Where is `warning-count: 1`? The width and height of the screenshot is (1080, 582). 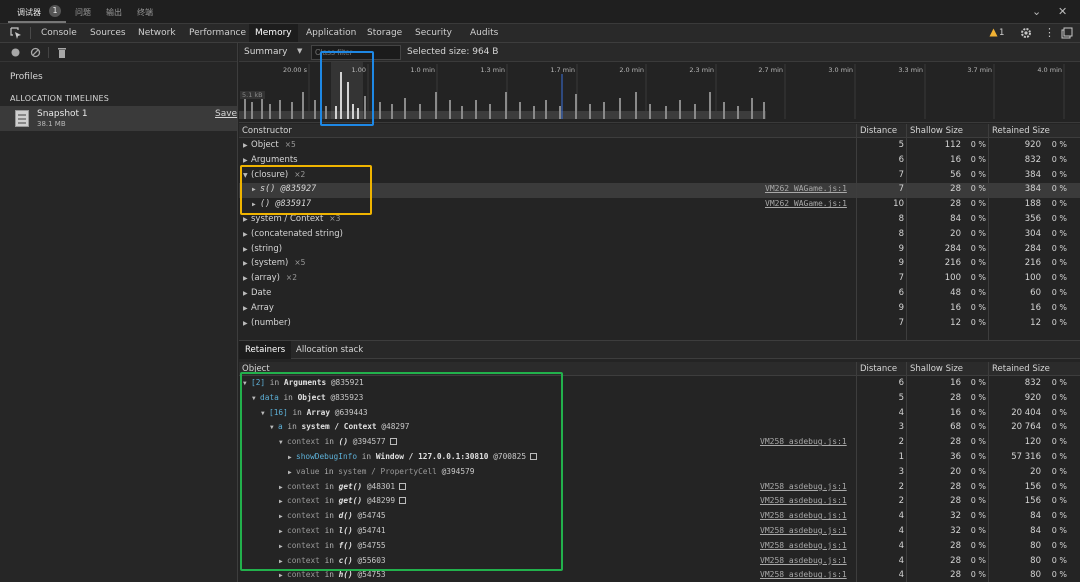
warning-count: 1 is located at coordinates (1001, 33).